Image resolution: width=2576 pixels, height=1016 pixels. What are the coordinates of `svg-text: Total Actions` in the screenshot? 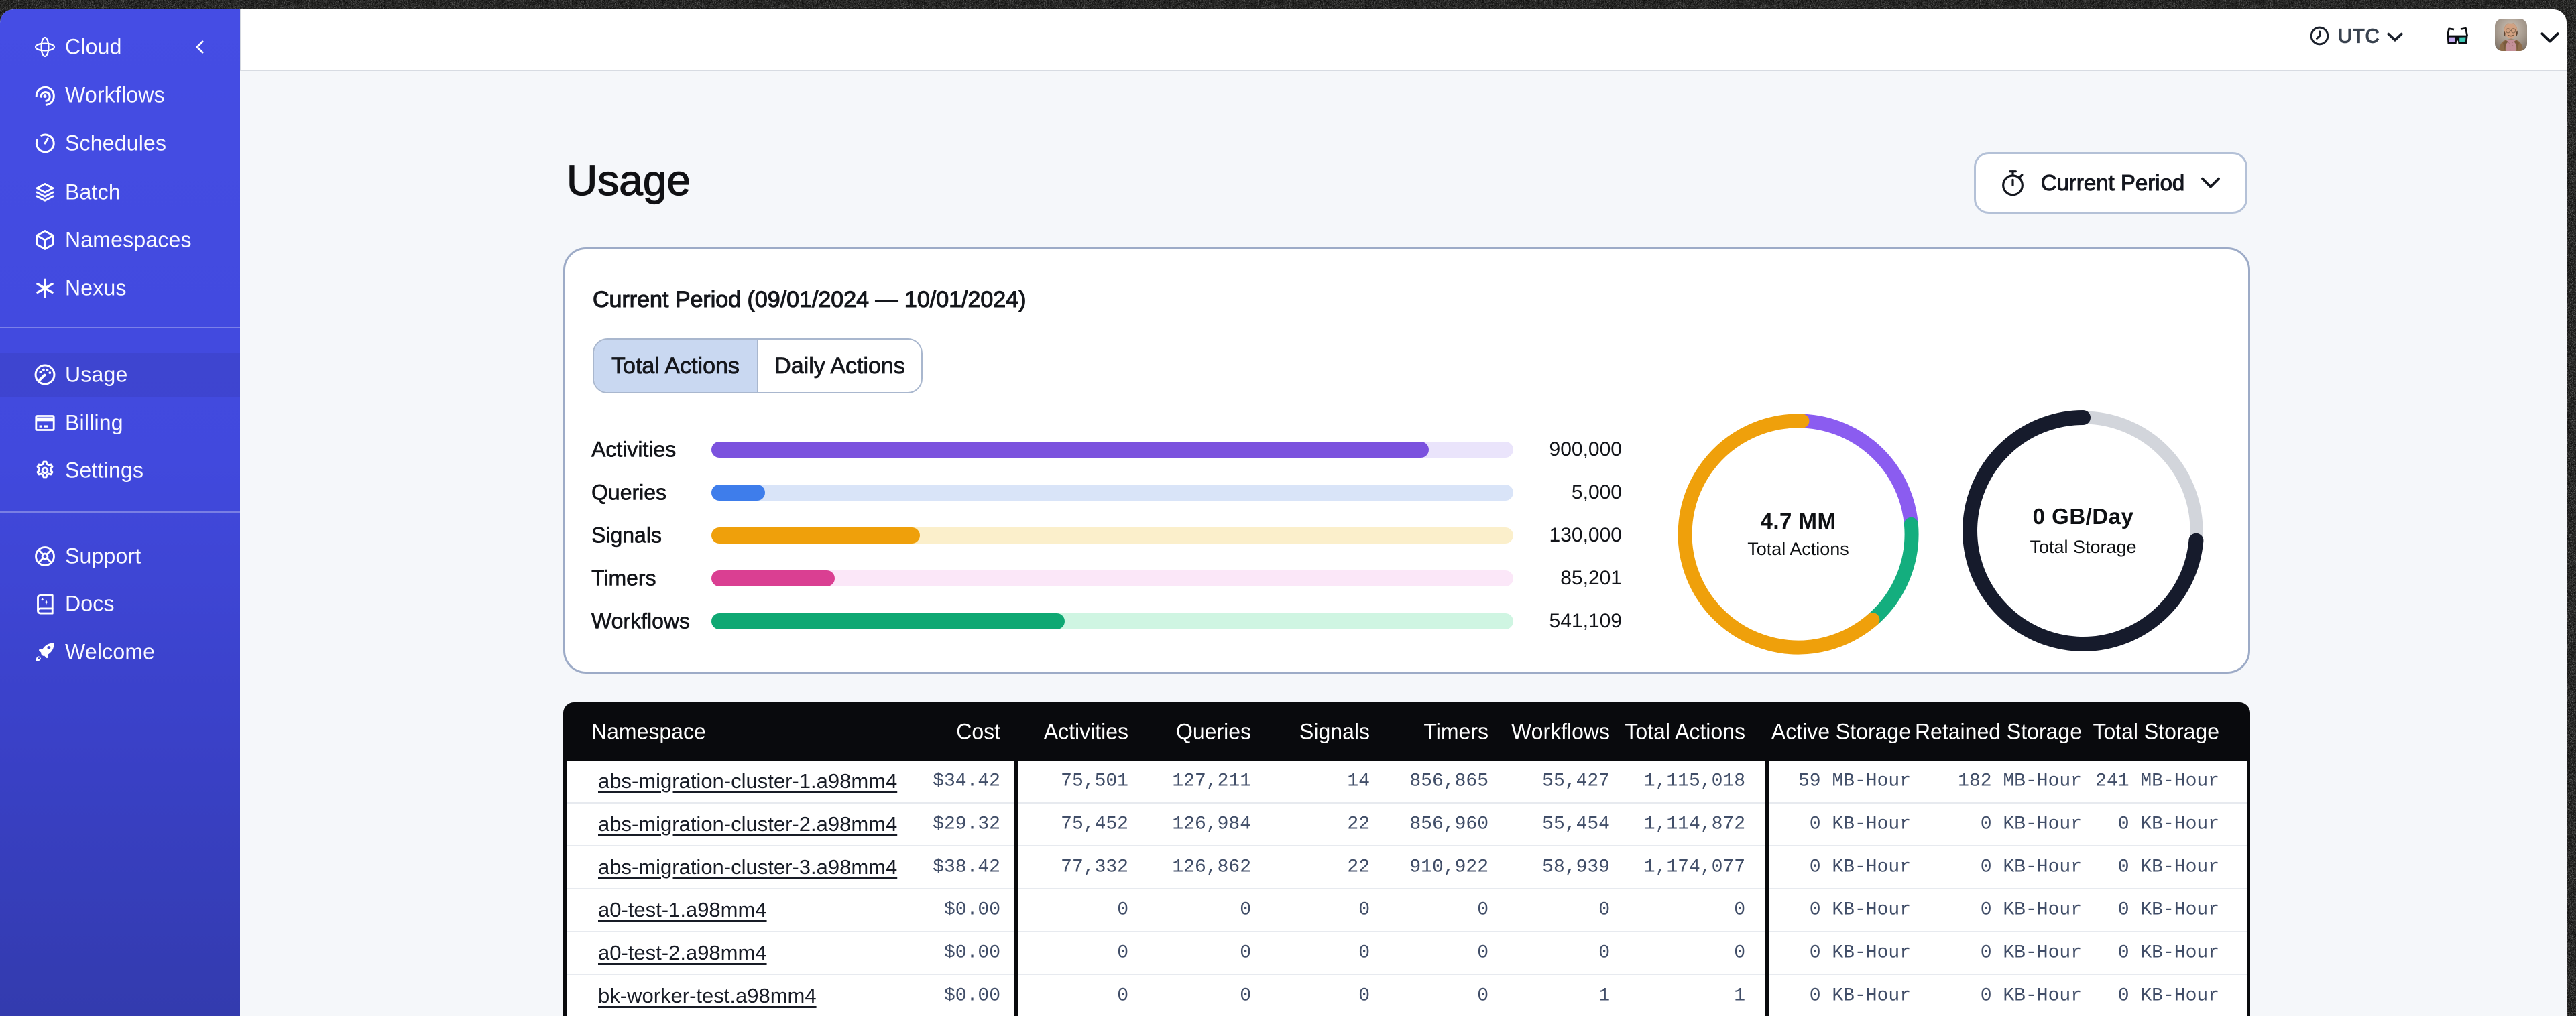 It's located at (1798, 549).